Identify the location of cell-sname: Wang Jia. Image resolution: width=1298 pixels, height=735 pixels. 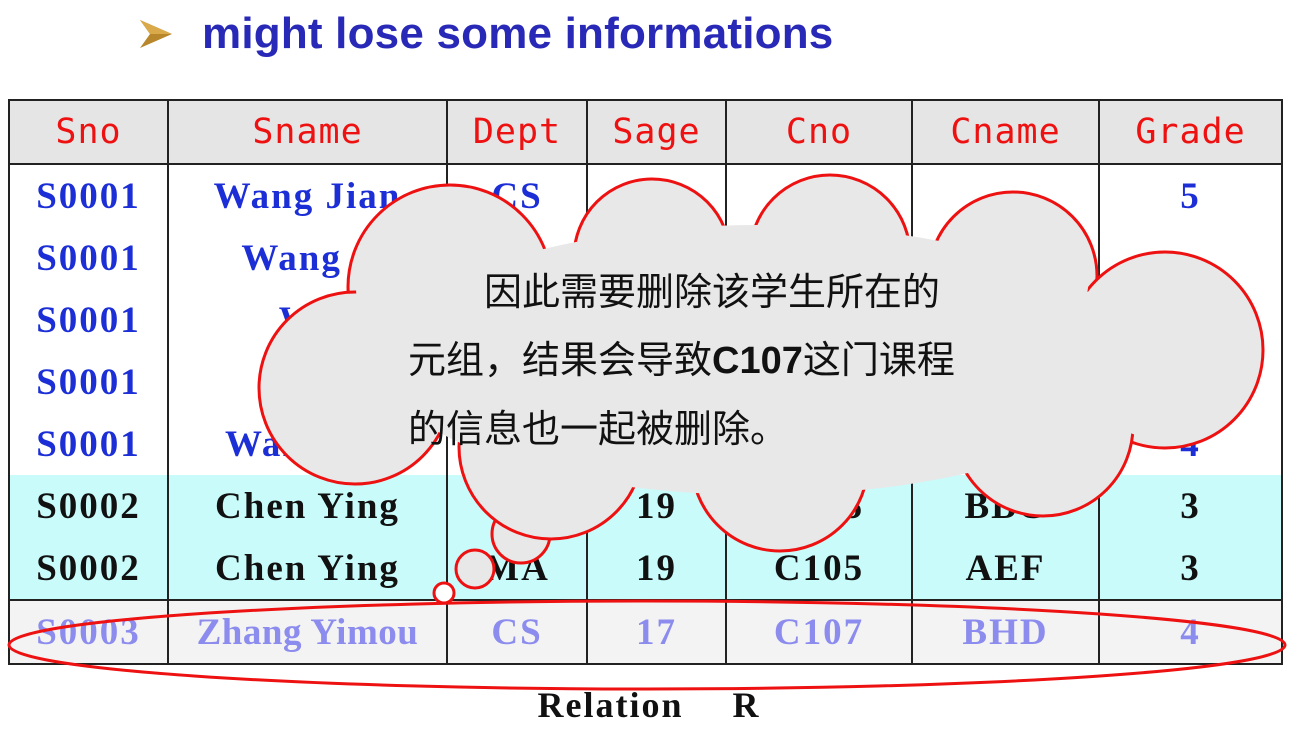
(307, 444).